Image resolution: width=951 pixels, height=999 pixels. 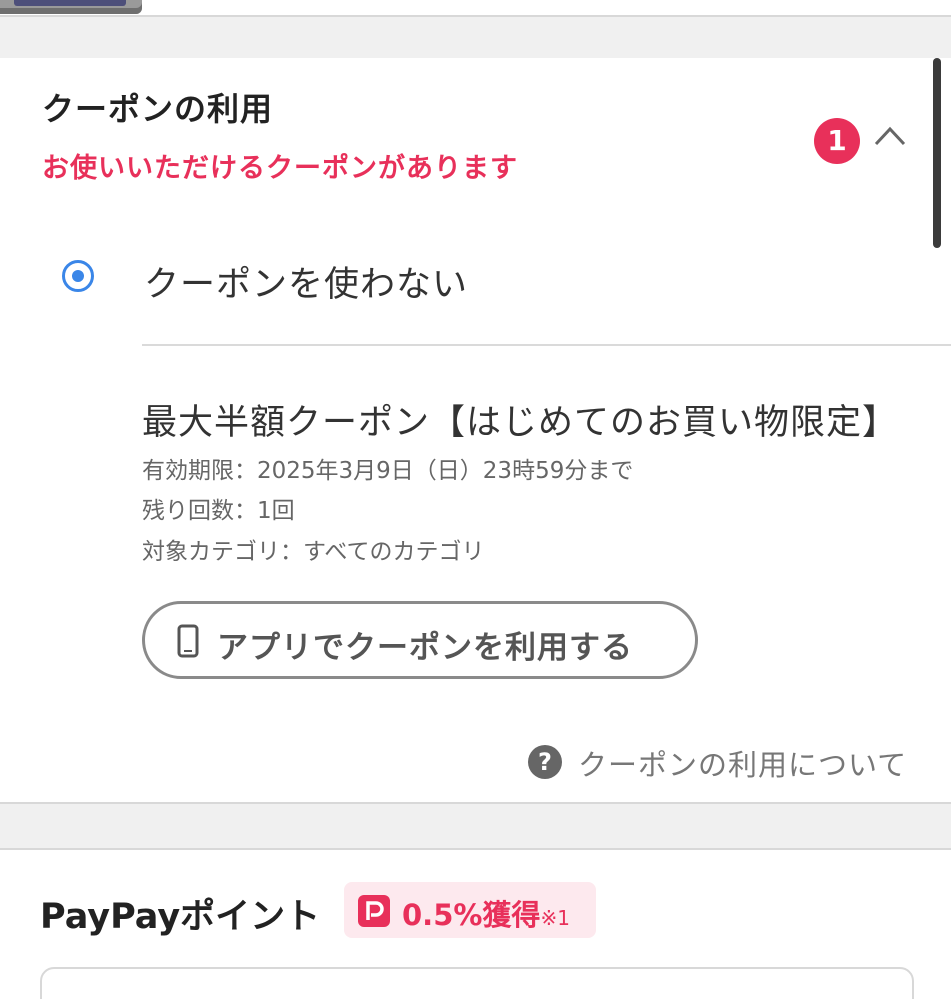 What do you see at coordinates (218, 511) in the screenshot?
I see `coupon-remaining: 残り回数：1回` at bounding box center [218, 511].